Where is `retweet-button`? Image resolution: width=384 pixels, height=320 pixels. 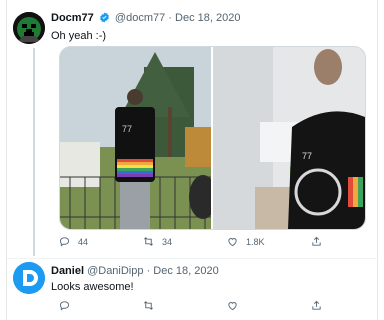 retweet-button is located at coordinates (185, 305).